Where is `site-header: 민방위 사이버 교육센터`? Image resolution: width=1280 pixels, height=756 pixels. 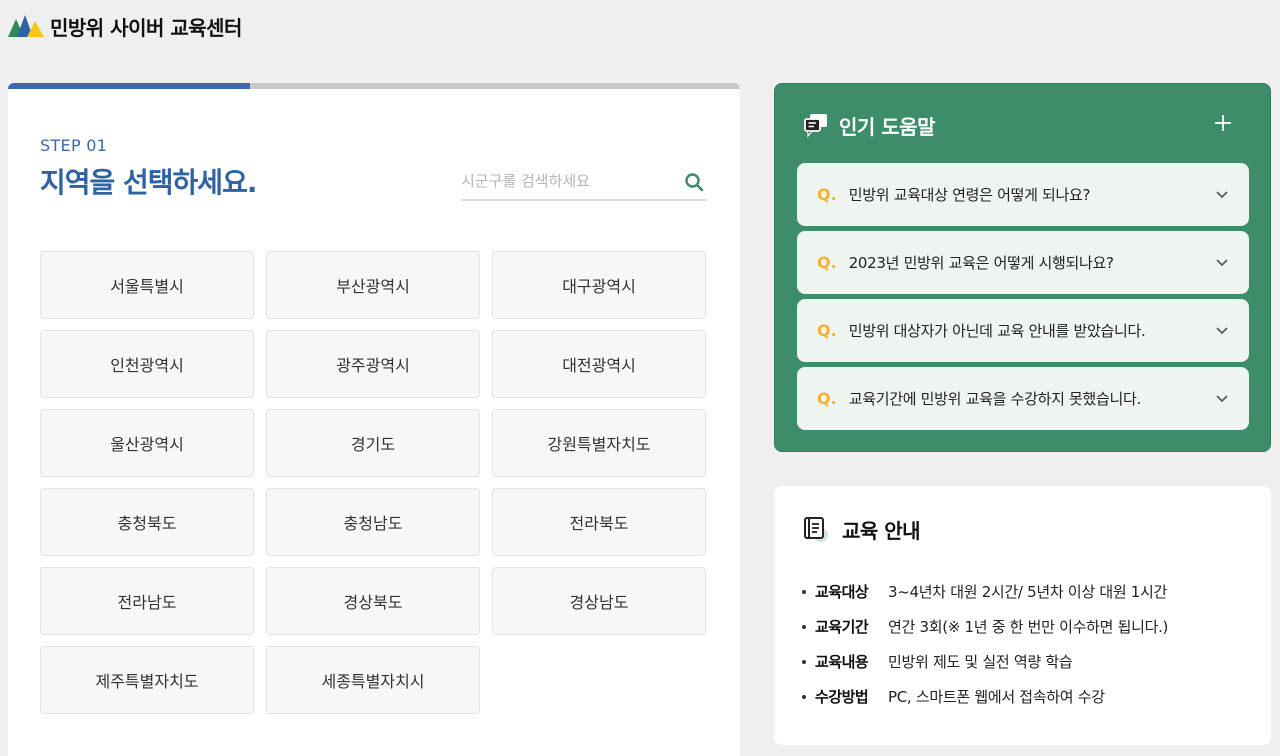
site-header: 민방위 사이버 교육센터 is located at coordinates (125, 26).